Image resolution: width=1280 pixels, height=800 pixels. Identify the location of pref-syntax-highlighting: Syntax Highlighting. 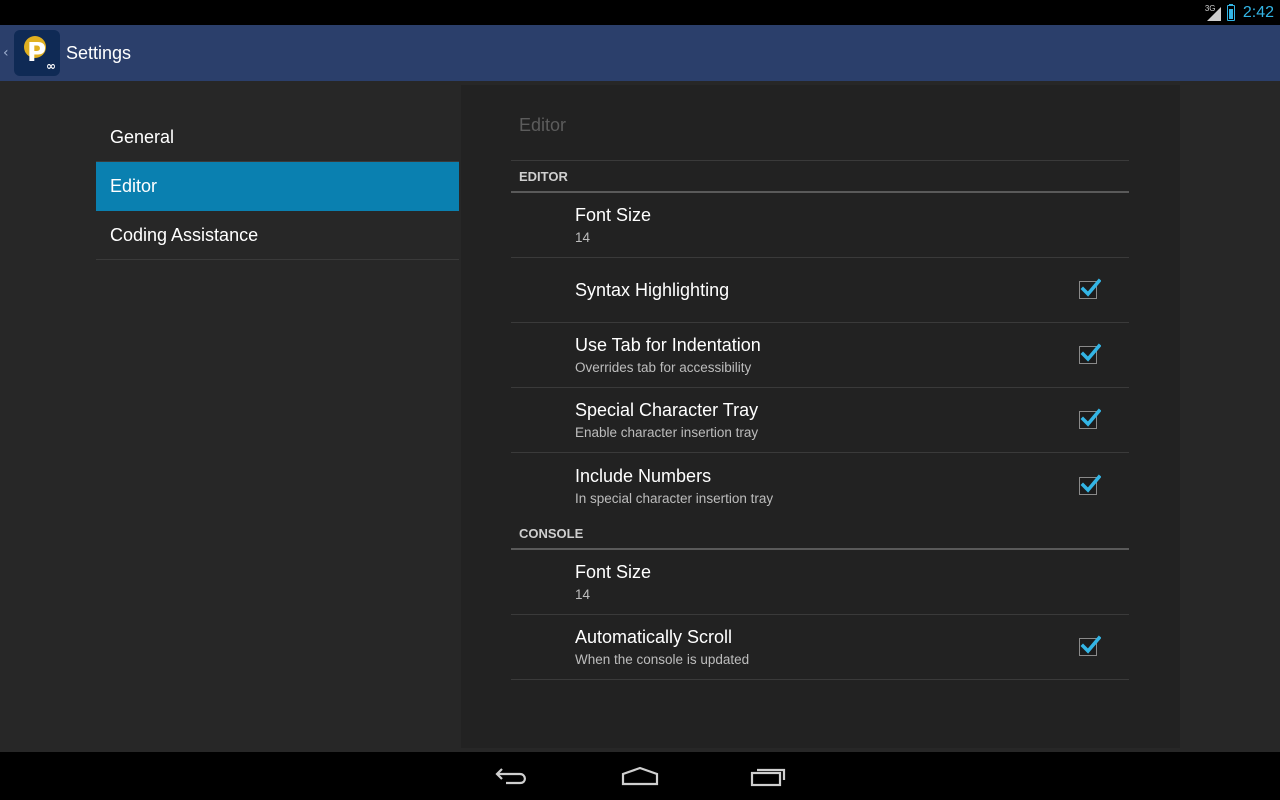
(820, 290).